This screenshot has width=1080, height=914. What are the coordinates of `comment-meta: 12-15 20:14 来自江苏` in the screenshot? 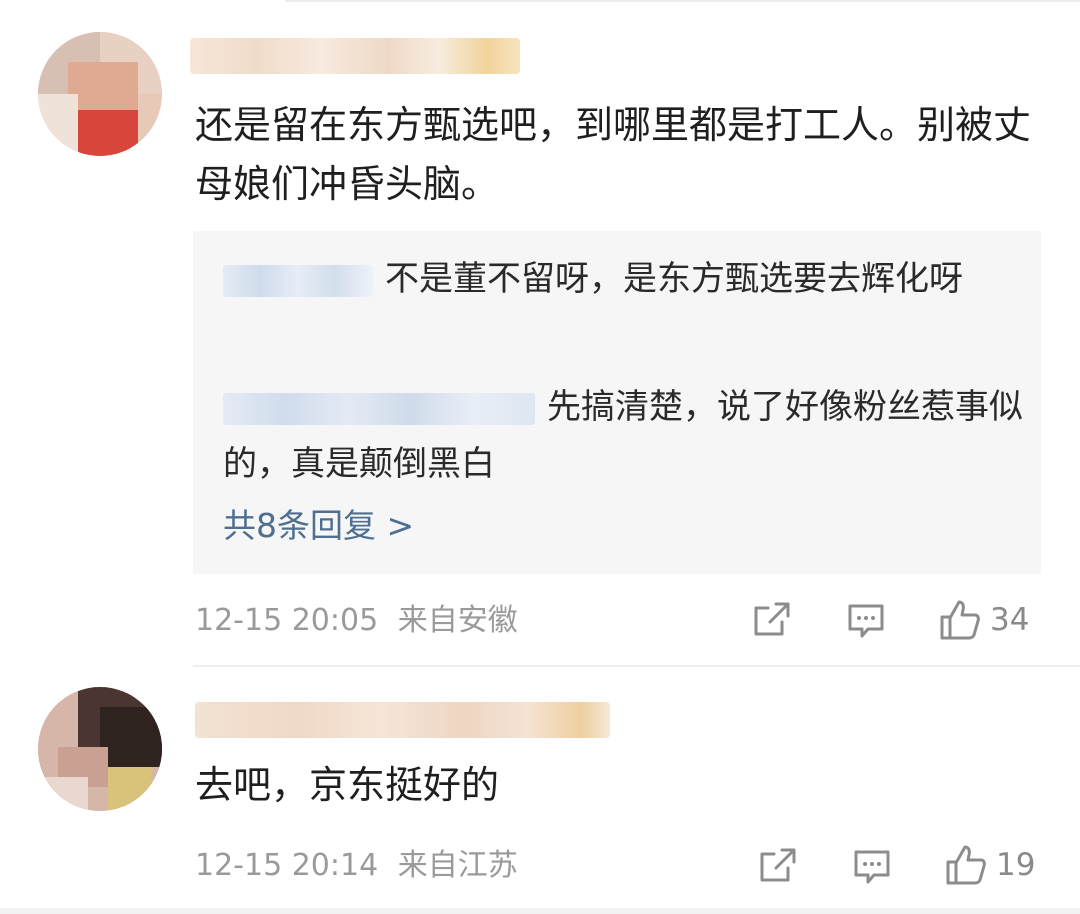 It's located at (356, 866).